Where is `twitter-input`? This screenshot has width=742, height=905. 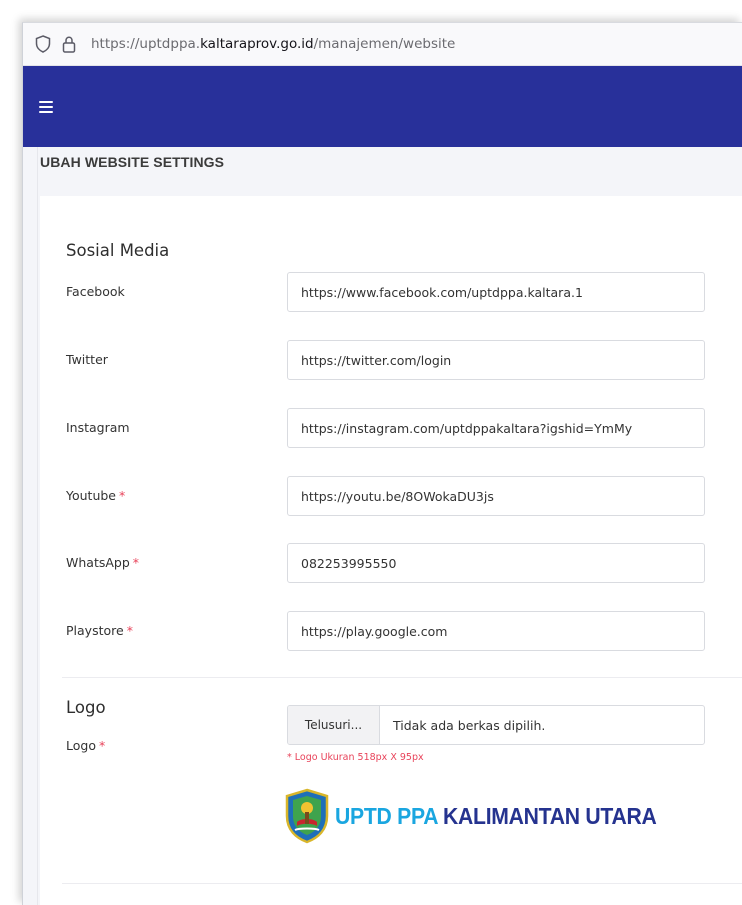
twitter-input is located at coordinates (496, 360).